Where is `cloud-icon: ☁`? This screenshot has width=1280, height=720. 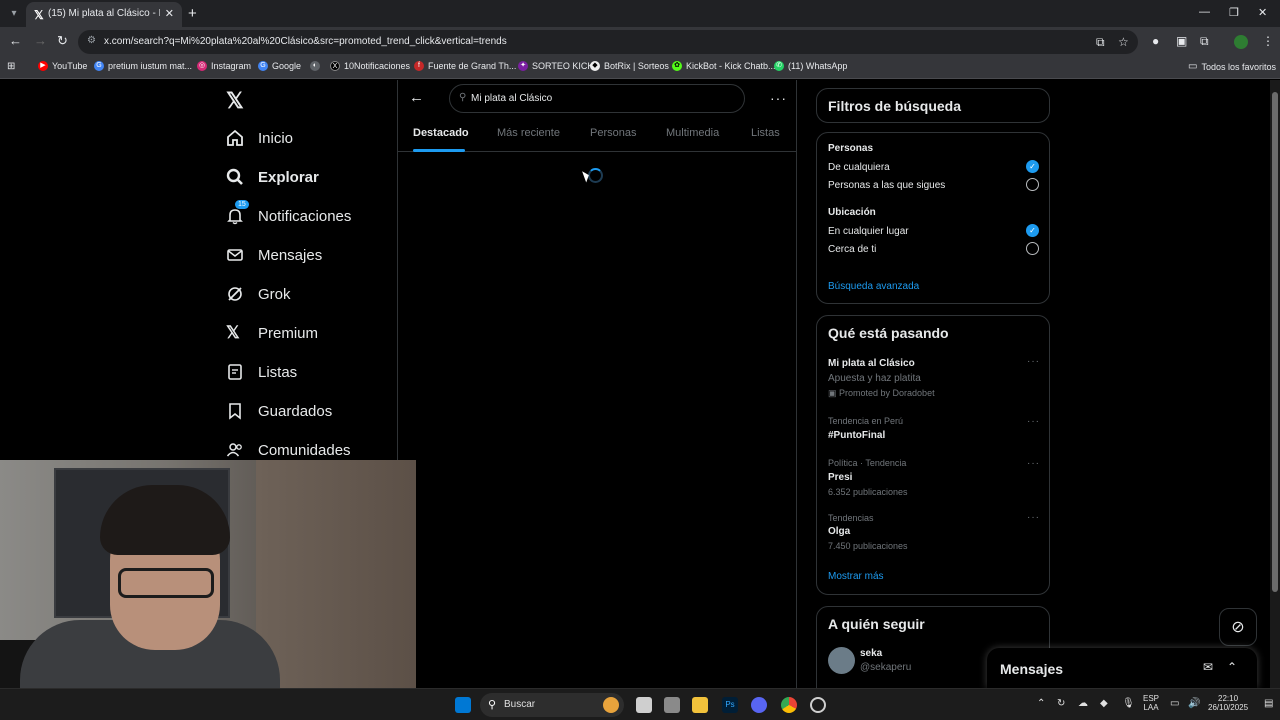 cloud-icon: ☁ is located at coordinates (1083, 703).